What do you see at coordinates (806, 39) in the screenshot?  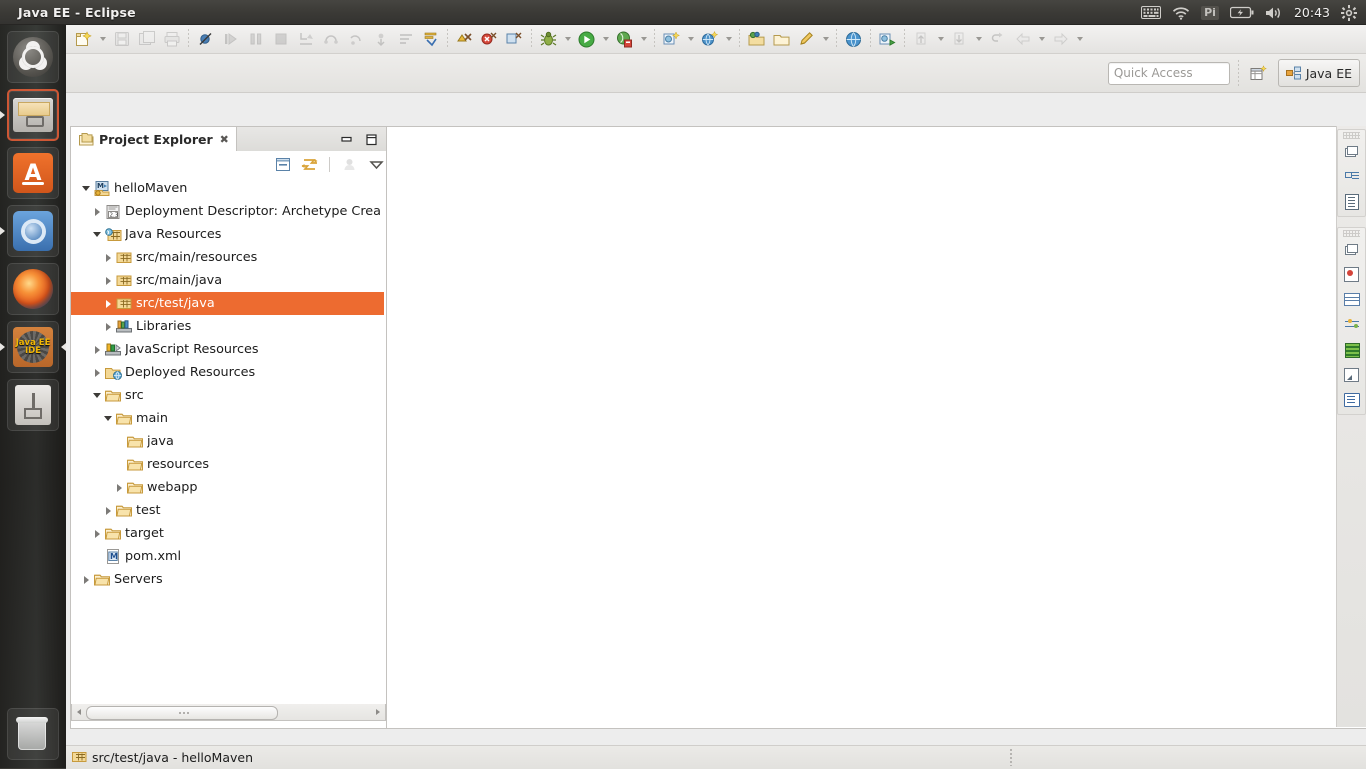 I see `search-button` at bounding box center [806, 39].